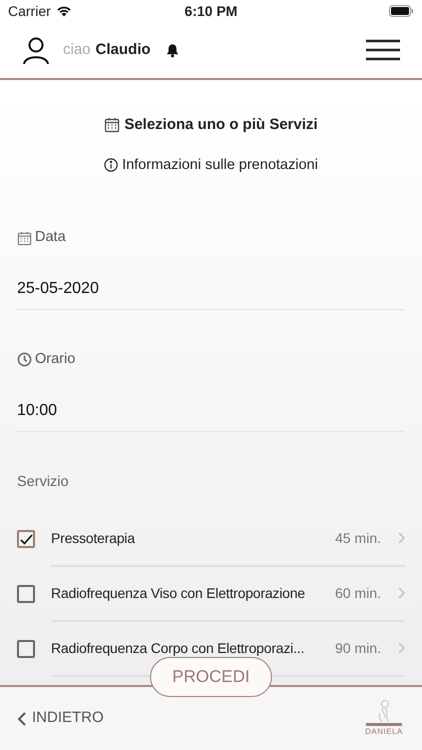 The image size is (422, 750). I want to click on bell-icon, so click(172, 50).